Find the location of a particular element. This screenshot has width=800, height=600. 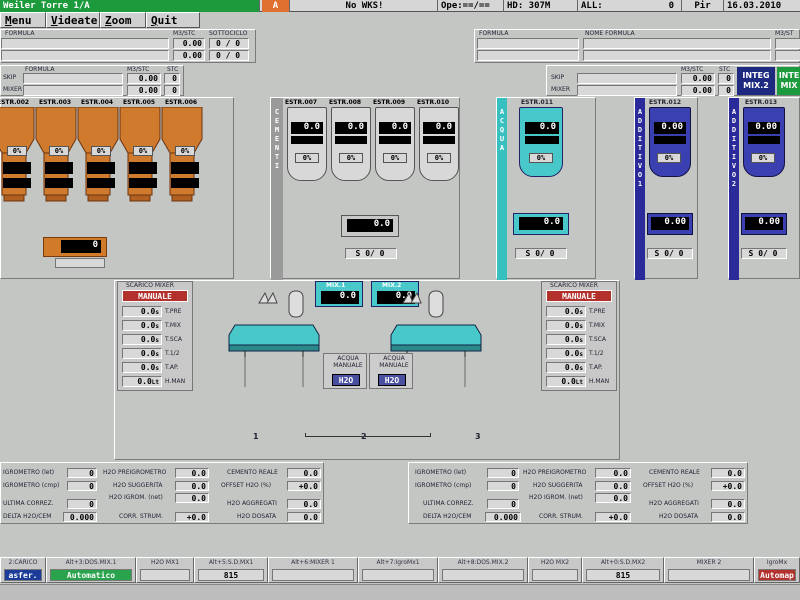

function-key-title: H2O MX2 is located at coordinates (555, 562).